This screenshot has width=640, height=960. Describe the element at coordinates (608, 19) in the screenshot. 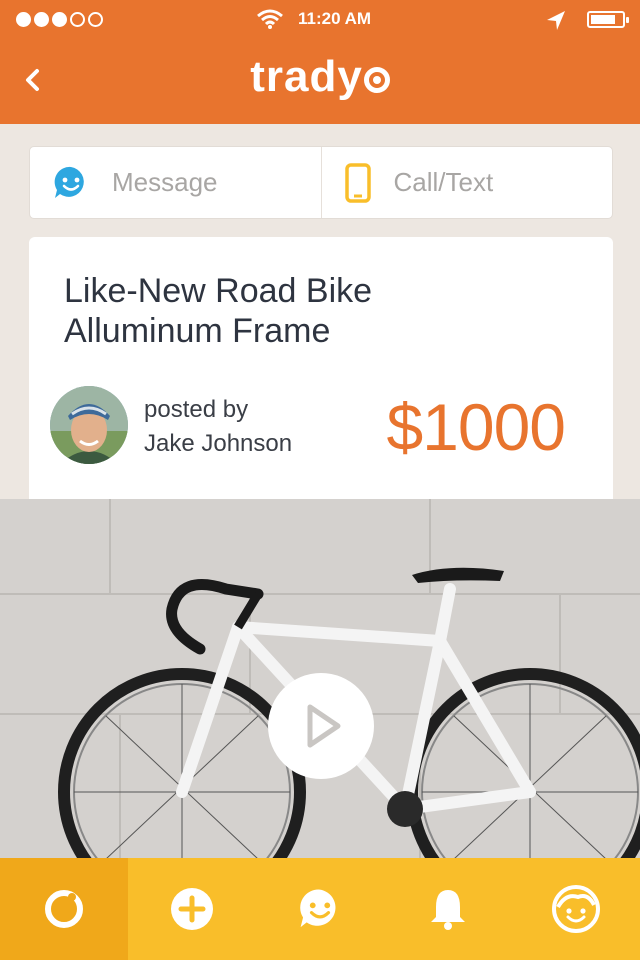

I see `battery-icon` at that location.